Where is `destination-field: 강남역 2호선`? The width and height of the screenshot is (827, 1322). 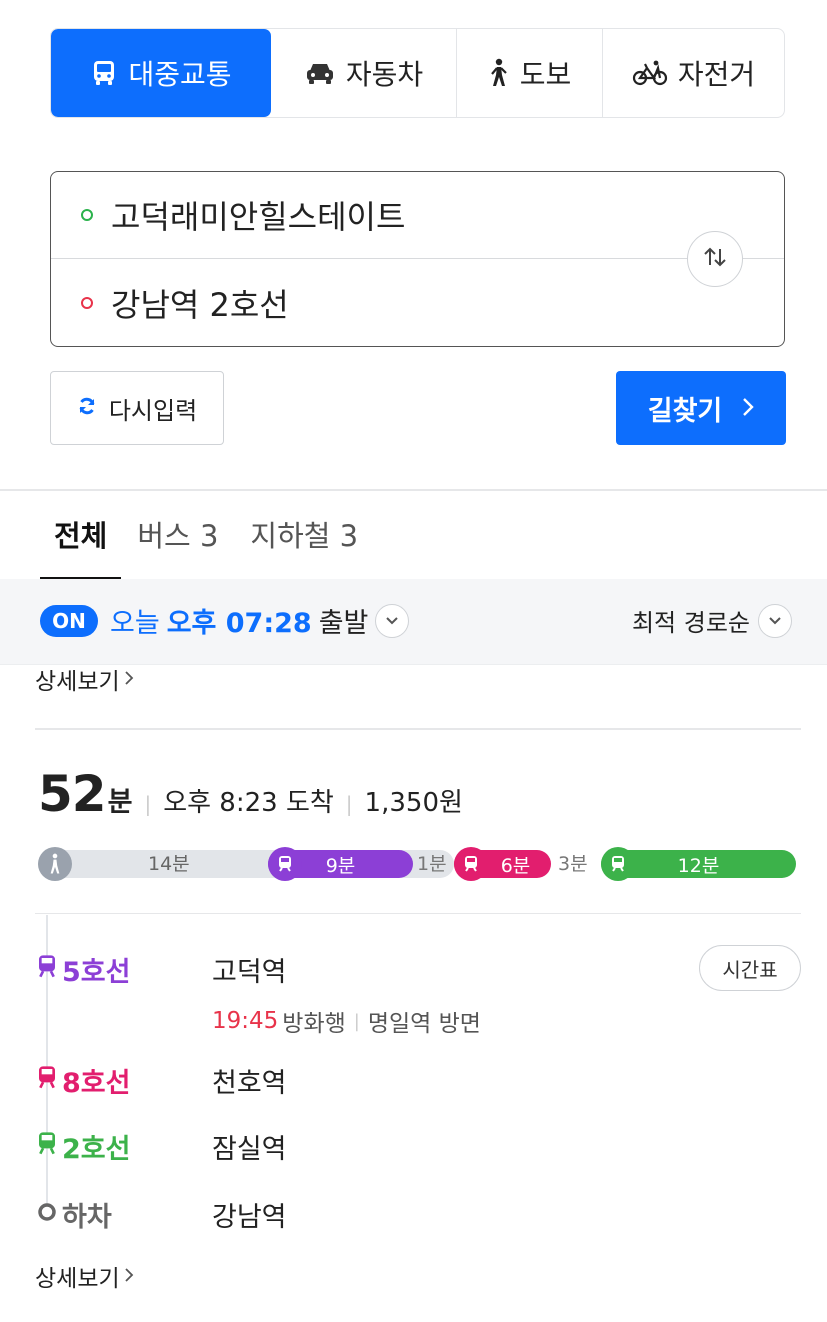 destination-field: 강남역 2호선 is located at coordinates (417, 302).